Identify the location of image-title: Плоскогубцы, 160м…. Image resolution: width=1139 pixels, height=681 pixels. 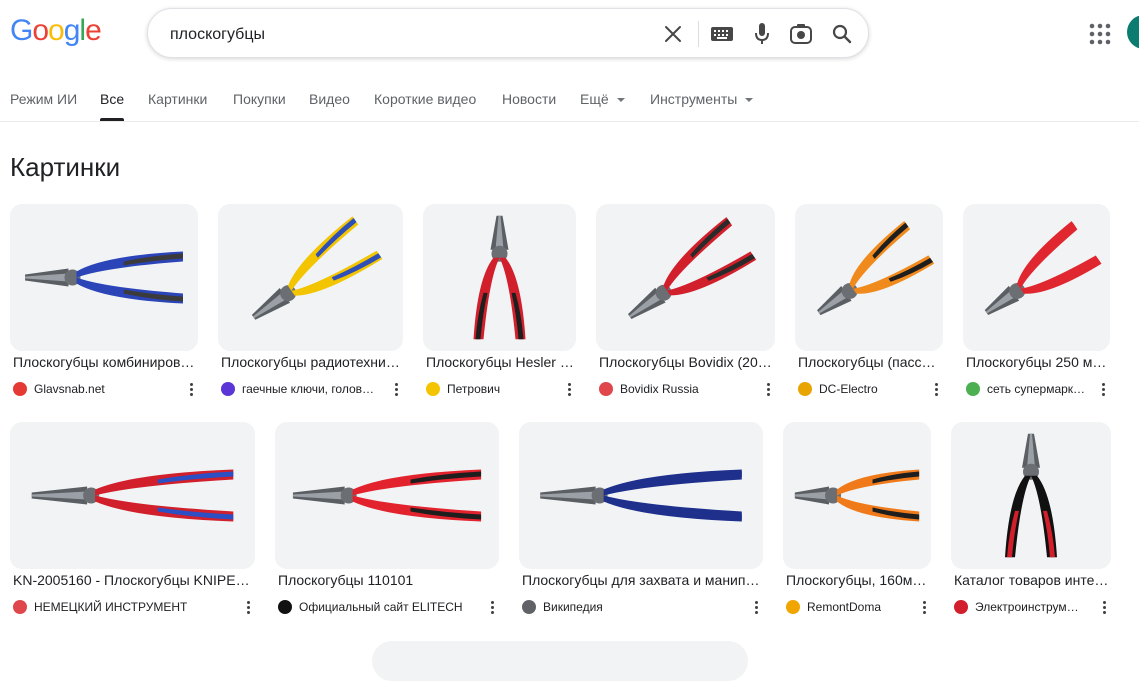
(858, 580).